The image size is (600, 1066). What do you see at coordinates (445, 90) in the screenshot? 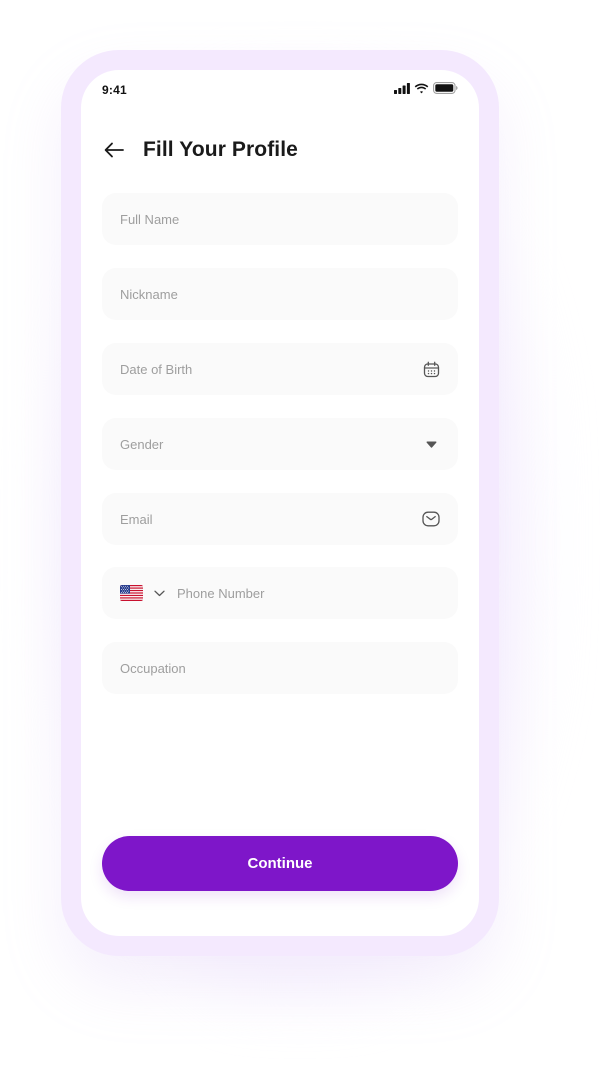
I see `battery-icon` at bounding box center [445, 90].